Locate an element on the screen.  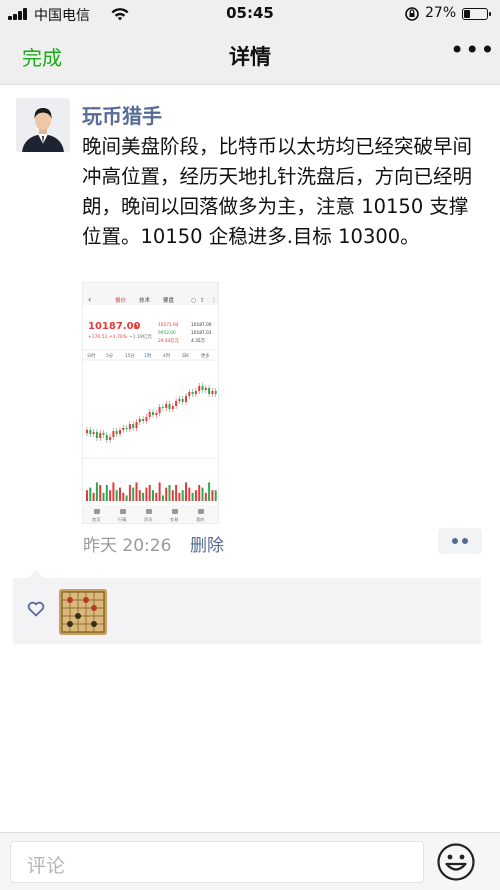
mini-stat-value: 4.35万 is located at coordinates (198, 341).